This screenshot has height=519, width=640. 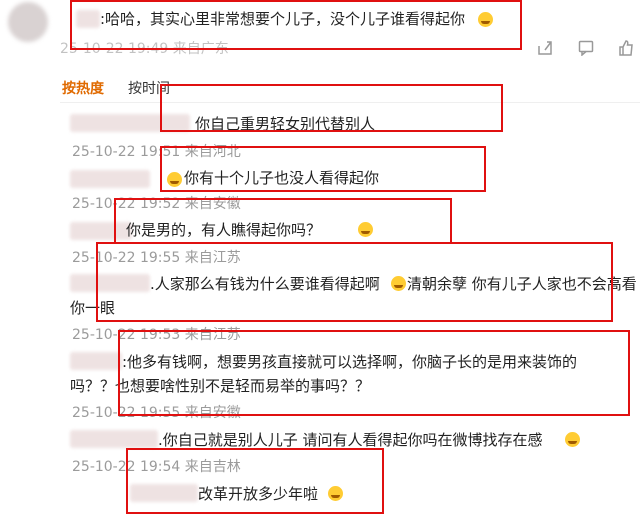 What do you see at coordinates (350, 440) in the screenshot?
I see `reply-text: .你自己就是别人儿子 请问有人看得起你吗在微博找存在感` at bounding box center [350, 440].